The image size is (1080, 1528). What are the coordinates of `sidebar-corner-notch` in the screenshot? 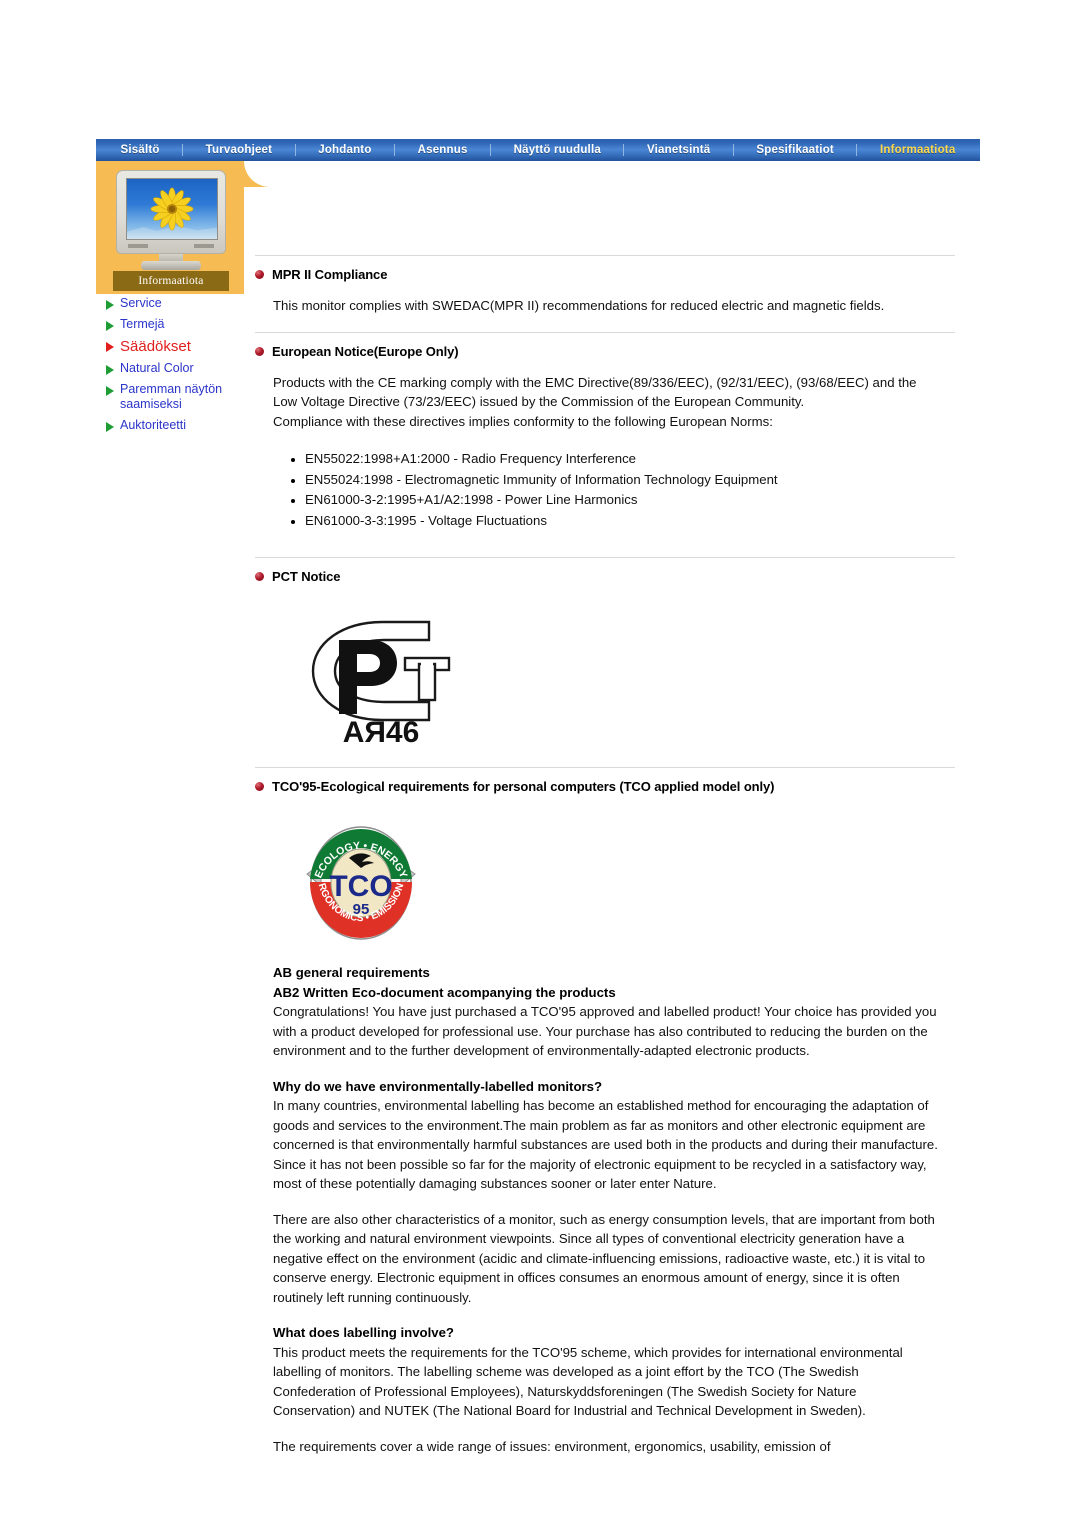 It's located at (257, 174).